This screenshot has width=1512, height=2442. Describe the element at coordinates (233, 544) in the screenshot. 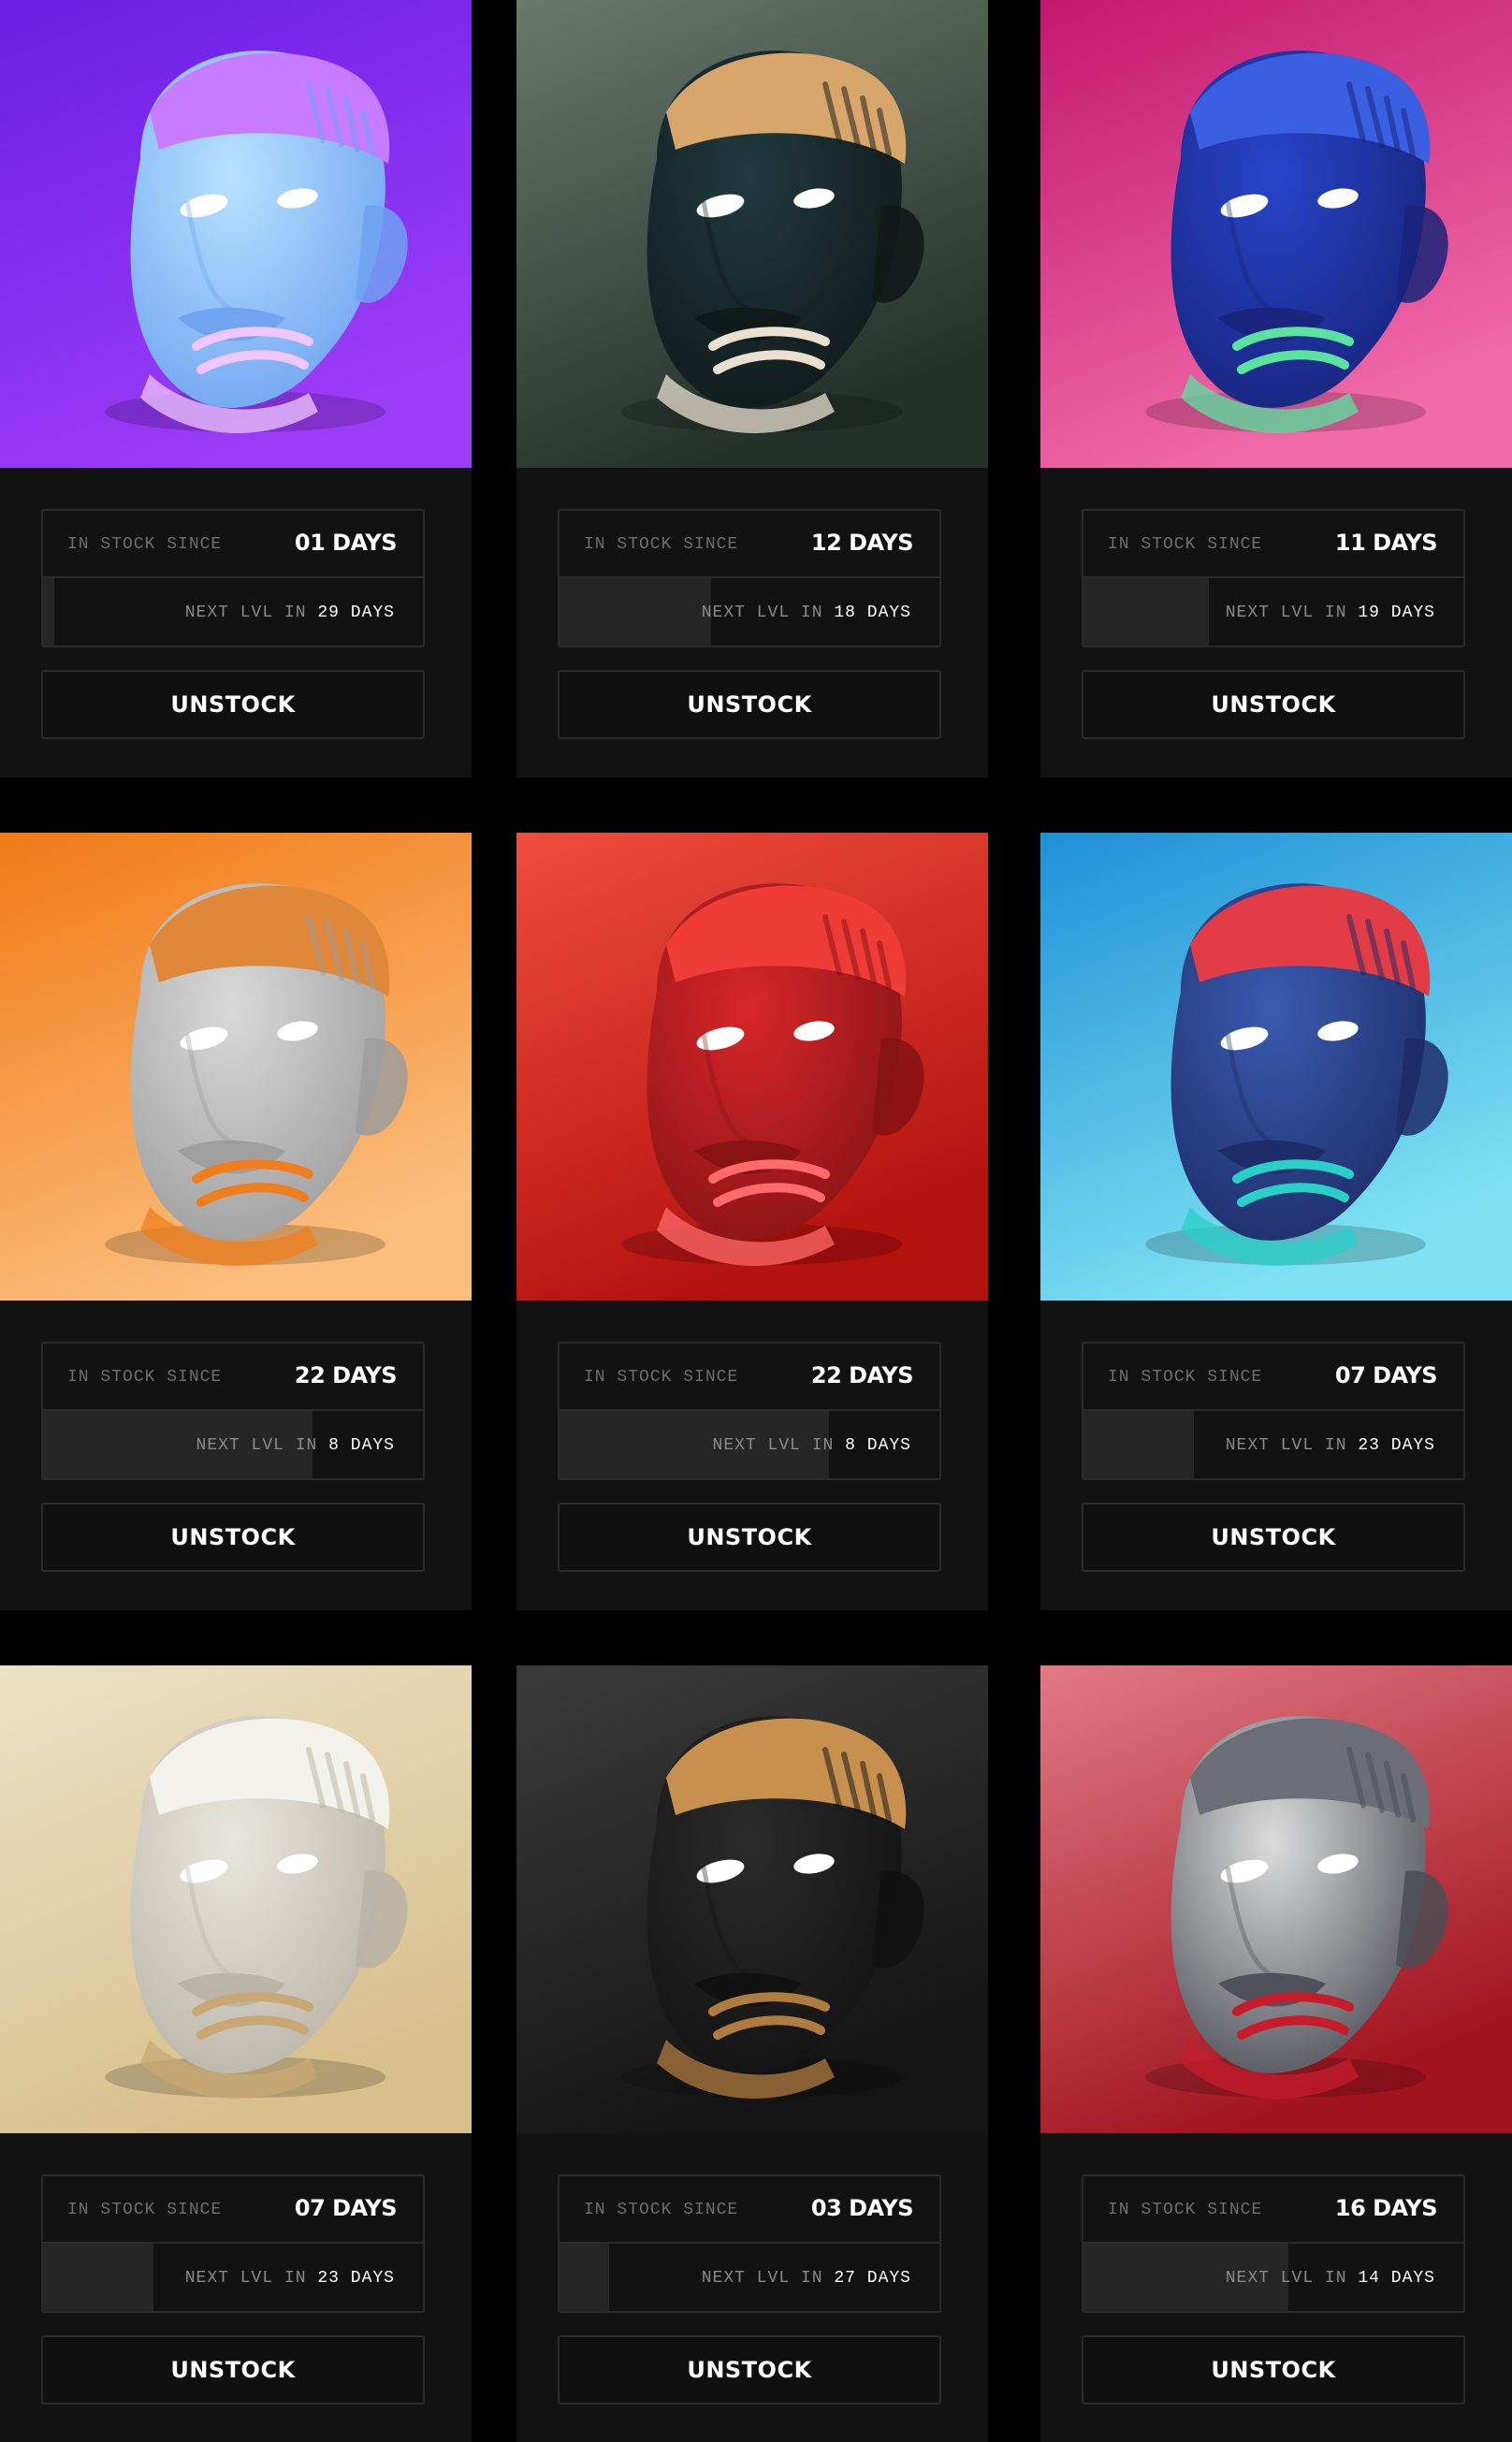

I see `in-stock-row: IN STOCK SINCE 01 DAYS` at that location.